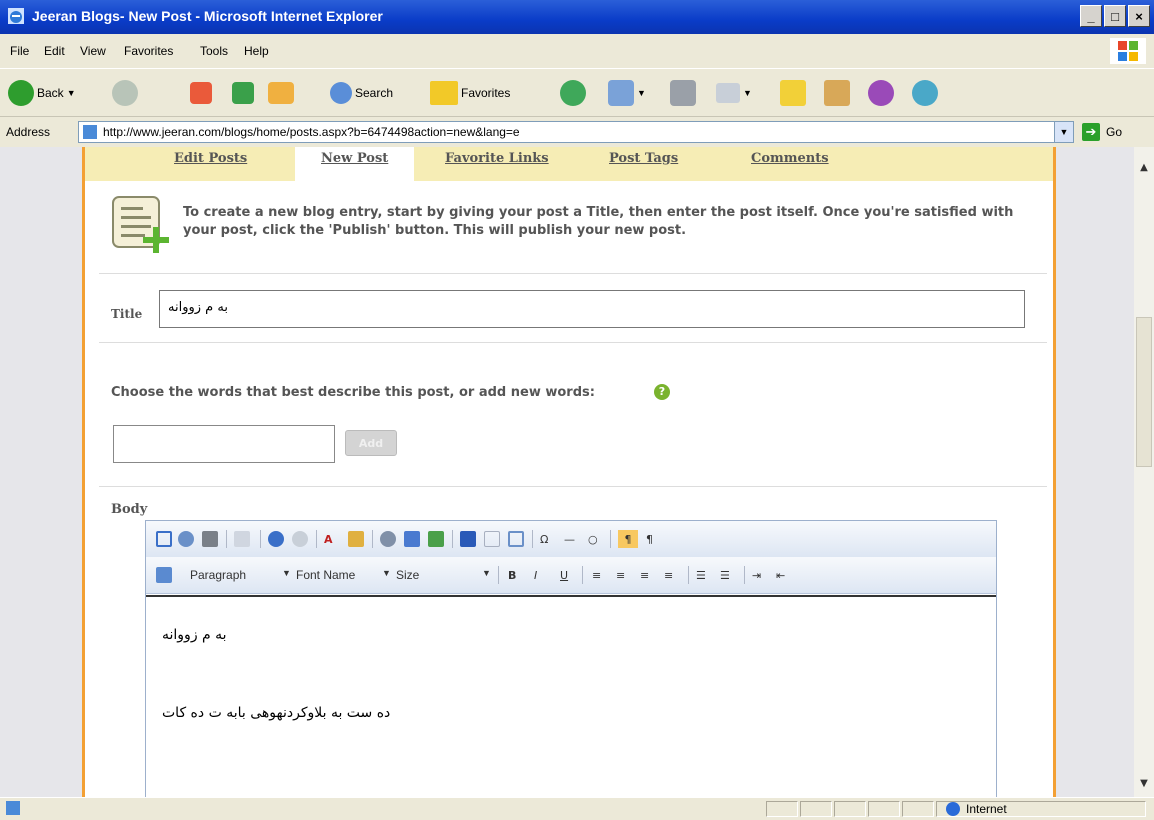  I want to click on edit-page-icon, so click(728, 93).